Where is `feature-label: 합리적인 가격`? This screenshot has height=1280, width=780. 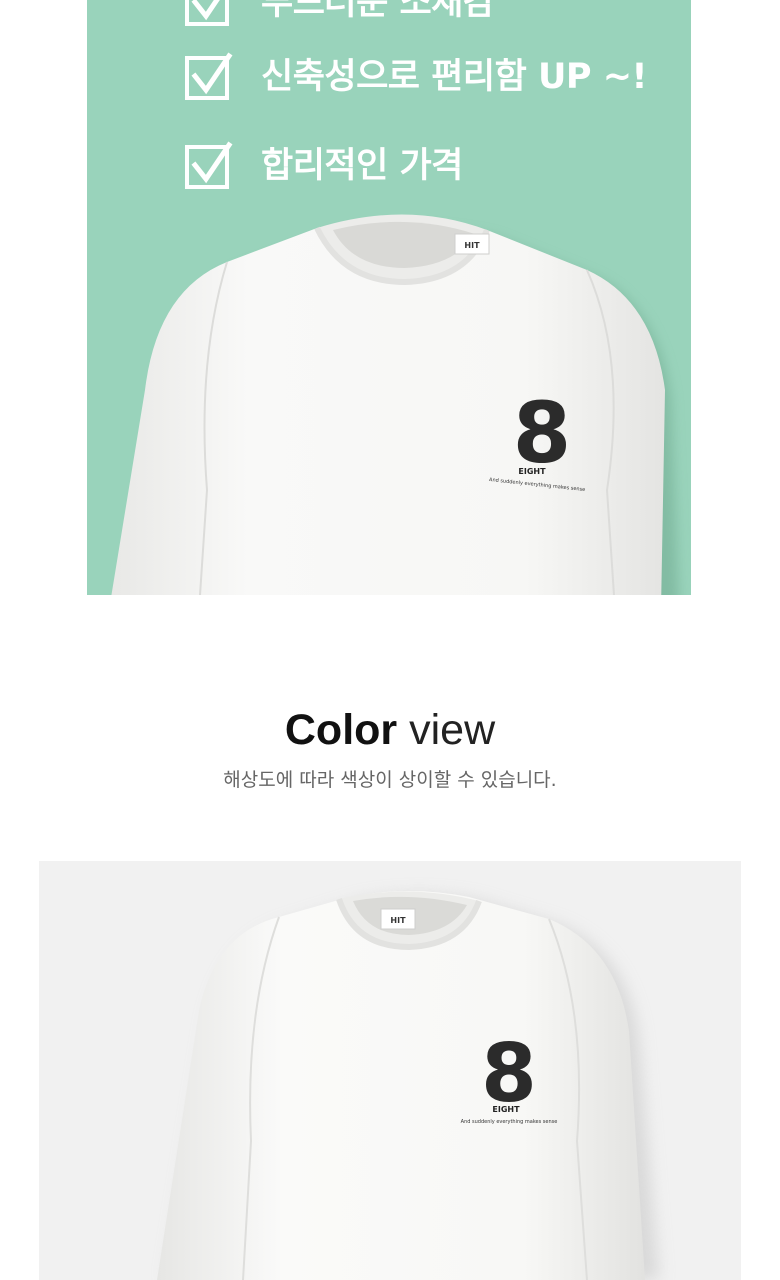 feature-label: 합리적인 가격 is located at coordinates (362, 166).